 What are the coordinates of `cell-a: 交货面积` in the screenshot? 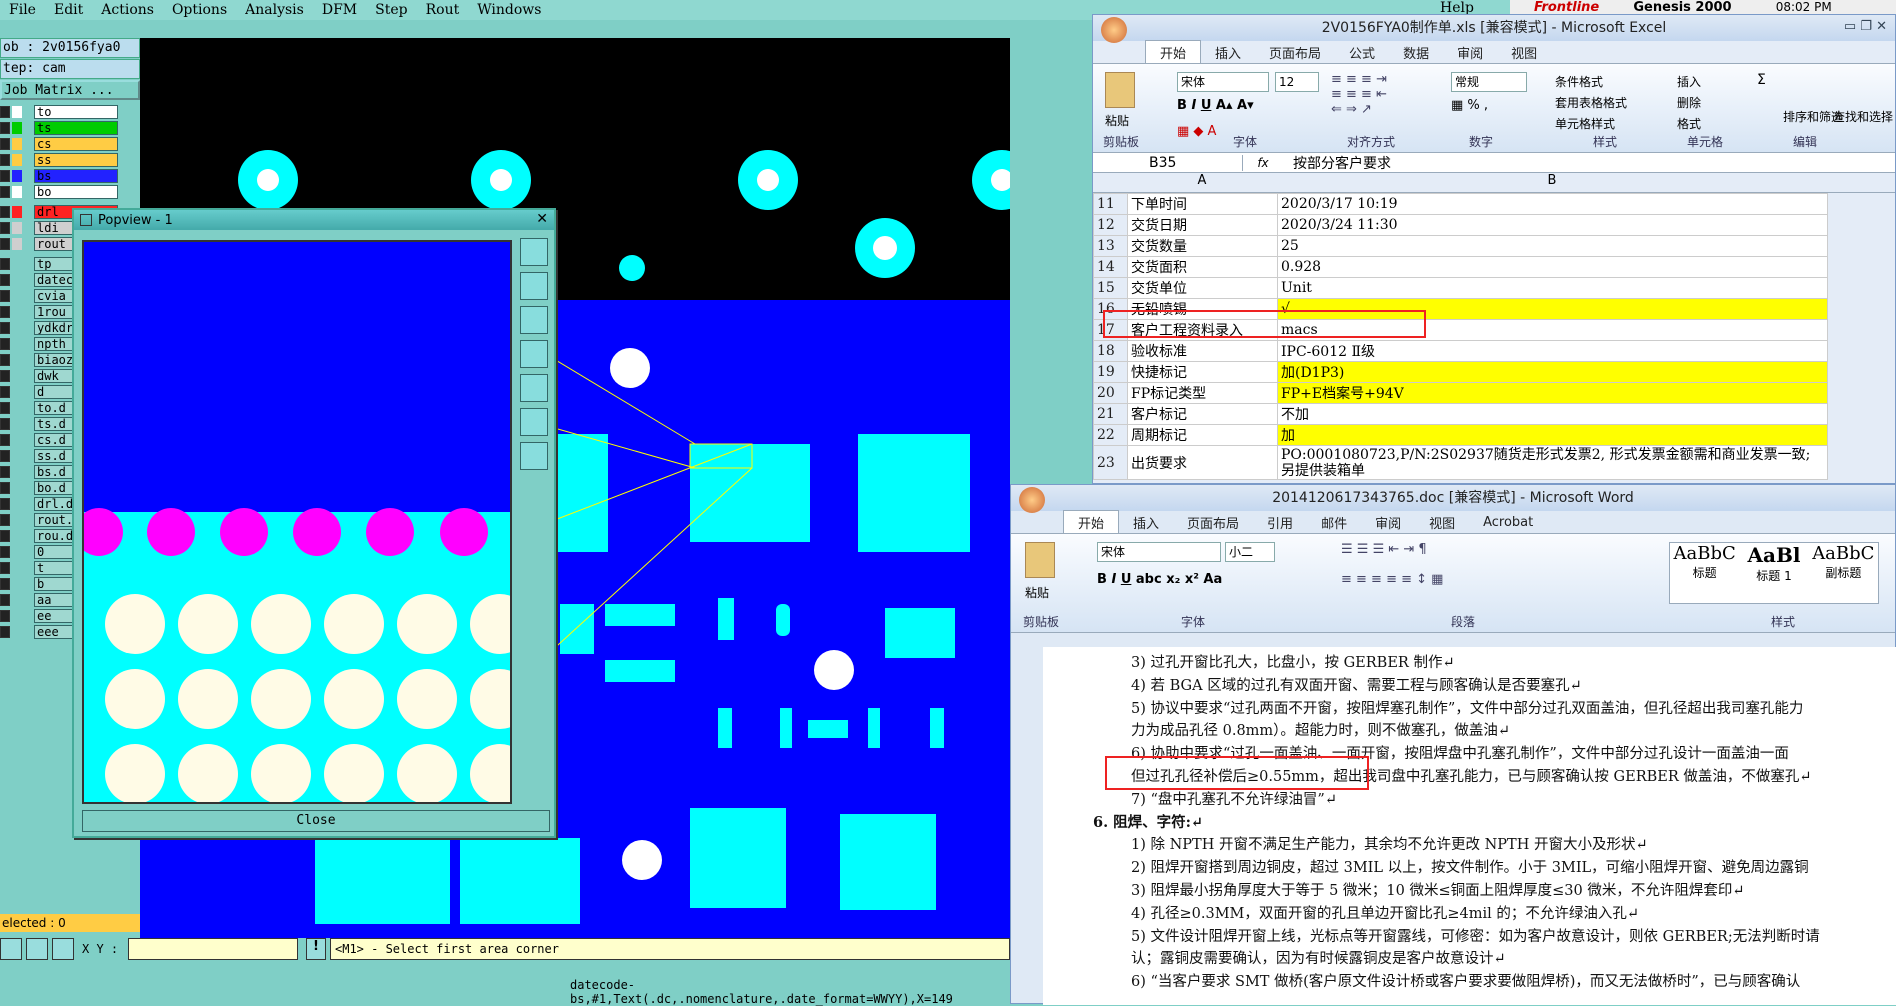 It's located at (1202, 267).